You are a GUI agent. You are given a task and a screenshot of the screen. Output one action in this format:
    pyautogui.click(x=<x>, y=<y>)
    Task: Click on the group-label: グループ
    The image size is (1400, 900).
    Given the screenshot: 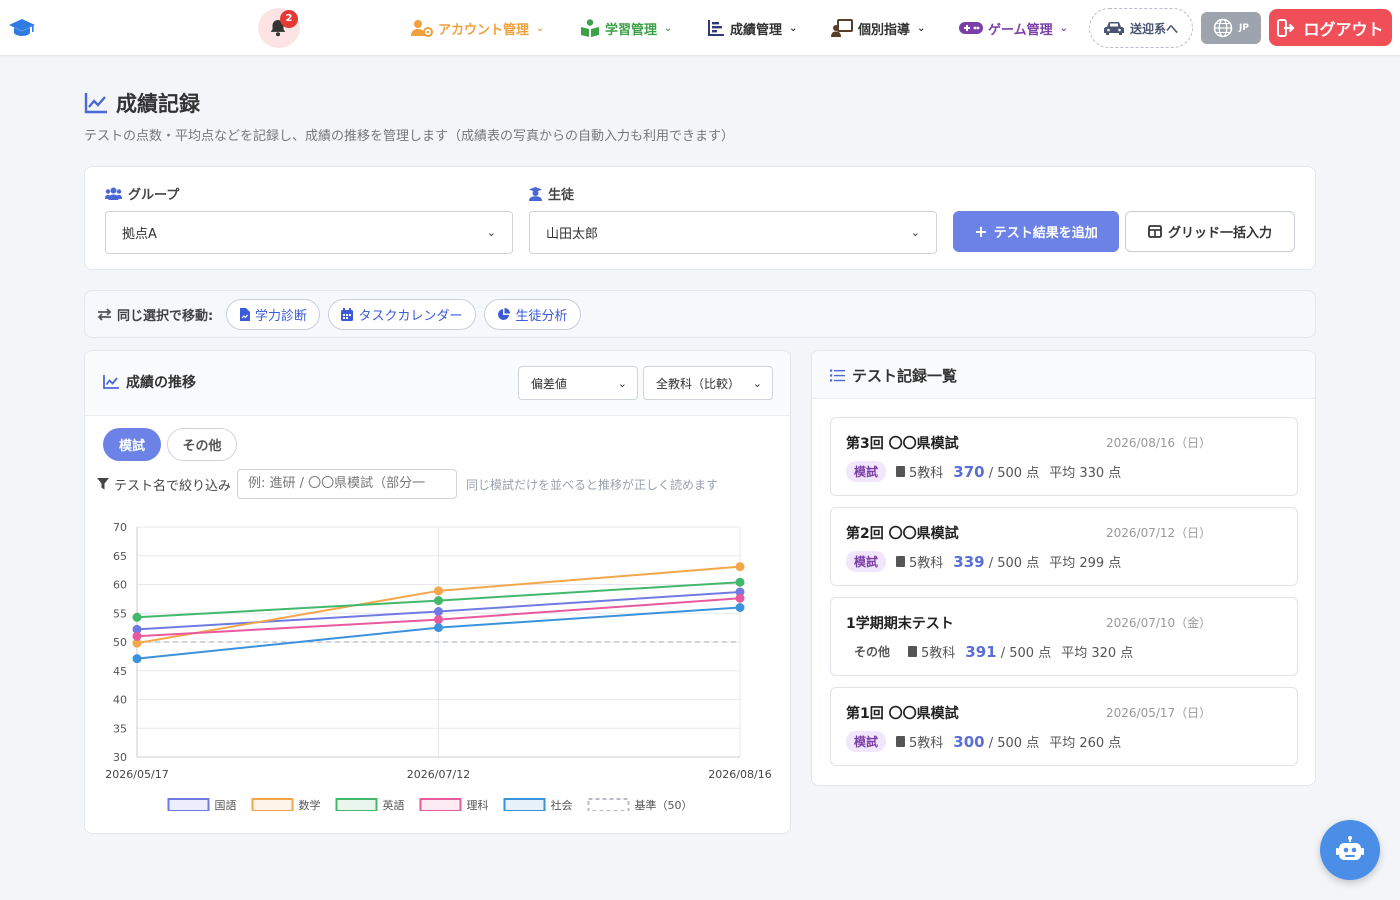 What is the action you would take?
    pyautogui.click(x=142, y=193)
    